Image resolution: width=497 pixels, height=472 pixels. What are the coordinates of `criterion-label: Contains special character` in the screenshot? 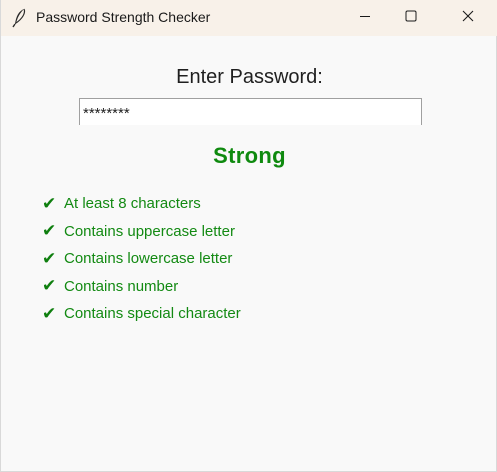 It's located at (152, 314).